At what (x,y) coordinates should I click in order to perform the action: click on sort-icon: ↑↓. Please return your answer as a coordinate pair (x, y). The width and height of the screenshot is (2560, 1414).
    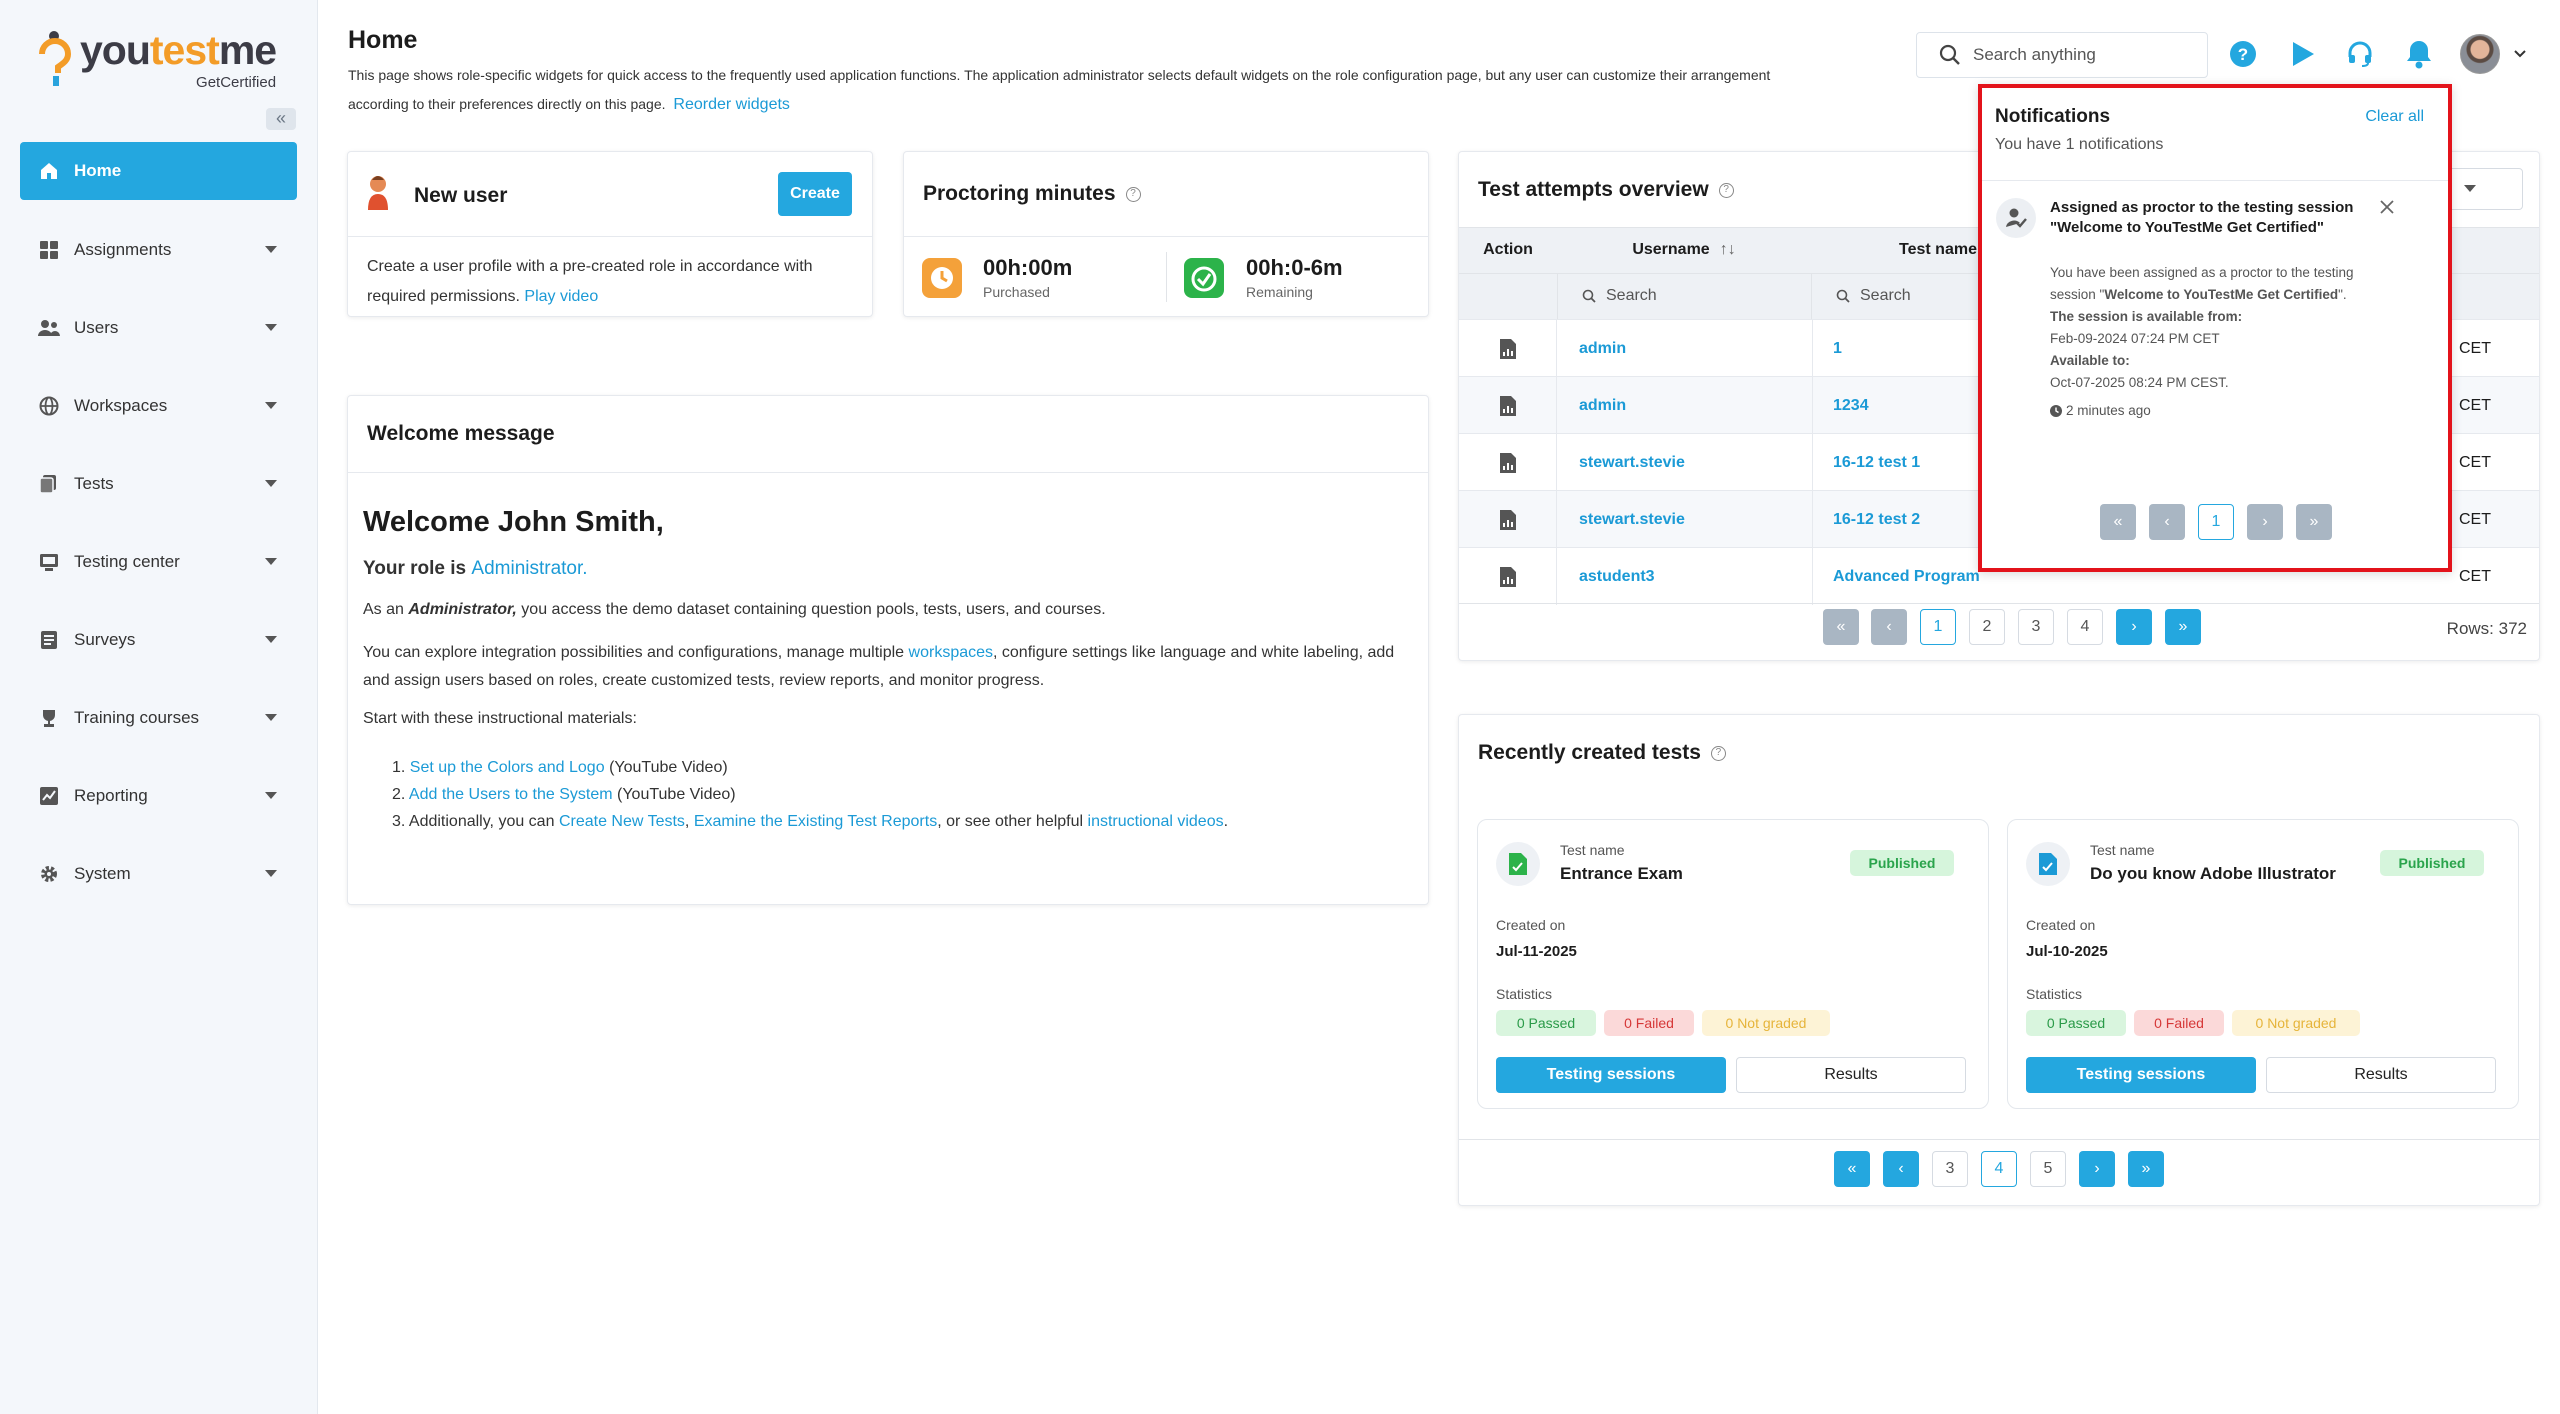
    Looking at the image, I should click on (1728, 250).